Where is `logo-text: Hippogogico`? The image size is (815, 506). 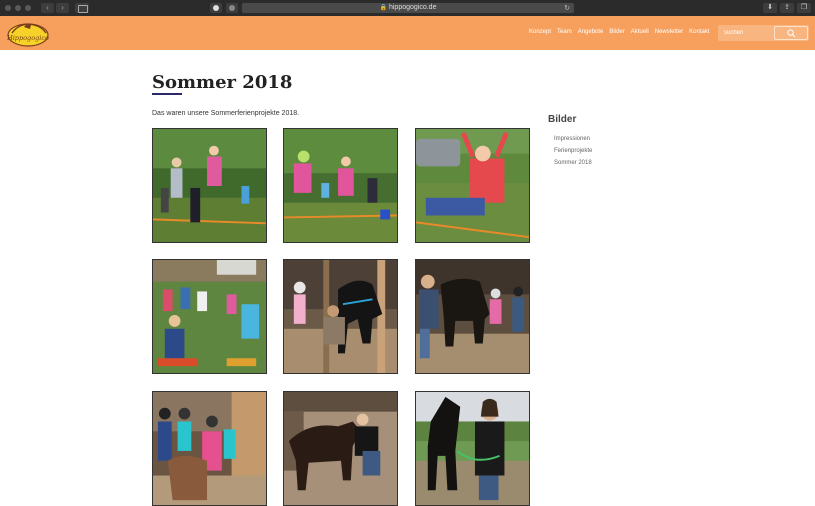 logo-text: Hippogogico is located at coordinates (27, 38).